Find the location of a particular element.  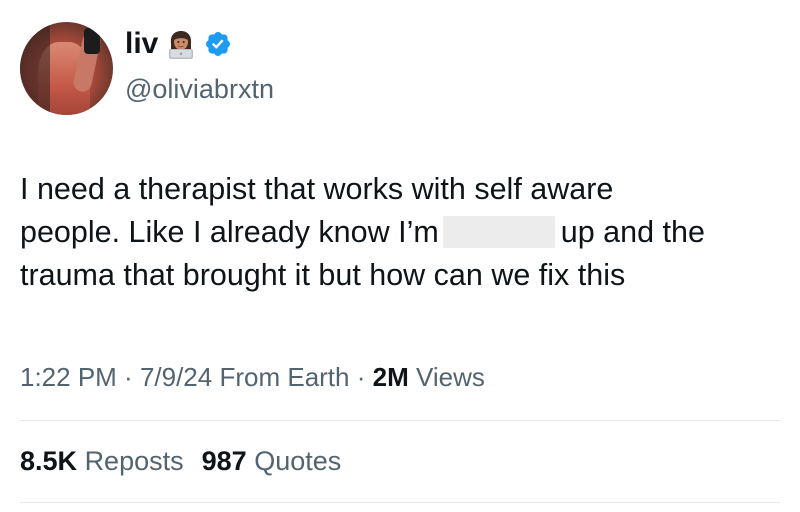

author-name-row: liv is located at coordinates (178, 44).